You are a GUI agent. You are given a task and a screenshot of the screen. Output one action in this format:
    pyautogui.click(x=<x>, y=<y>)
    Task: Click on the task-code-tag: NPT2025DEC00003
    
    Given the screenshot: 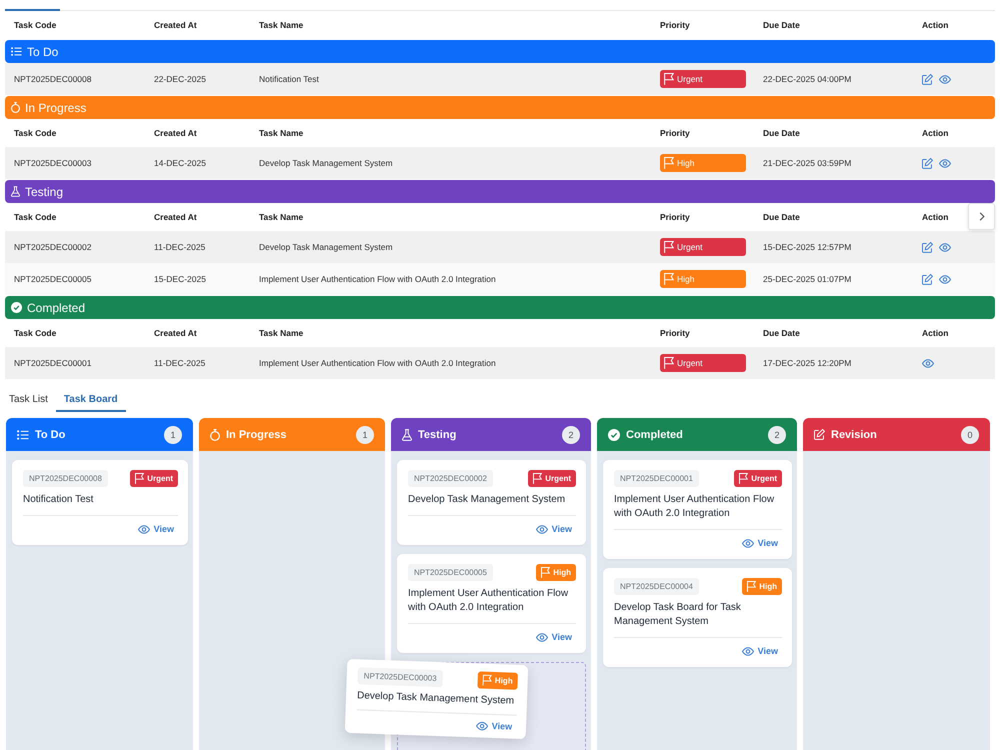 What is the action you would take?
    pyautogui.click(x=400, y=677)
    